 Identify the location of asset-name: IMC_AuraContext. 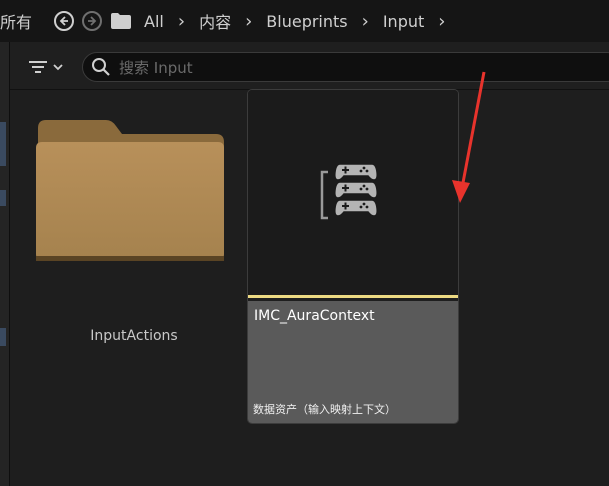
(314, 316).